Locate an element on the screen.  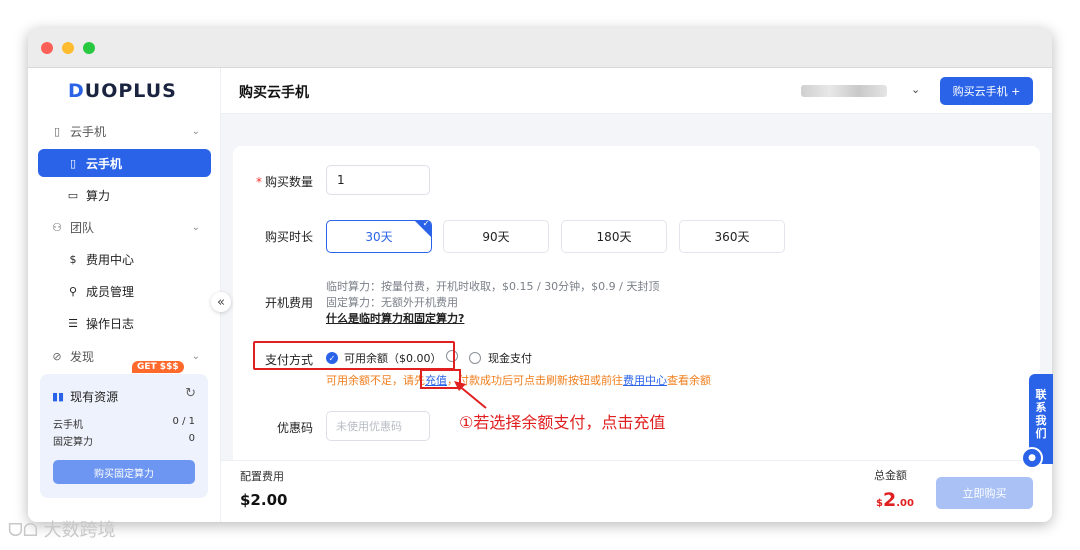
account-name-blurred is located at coordinates (844, 91).